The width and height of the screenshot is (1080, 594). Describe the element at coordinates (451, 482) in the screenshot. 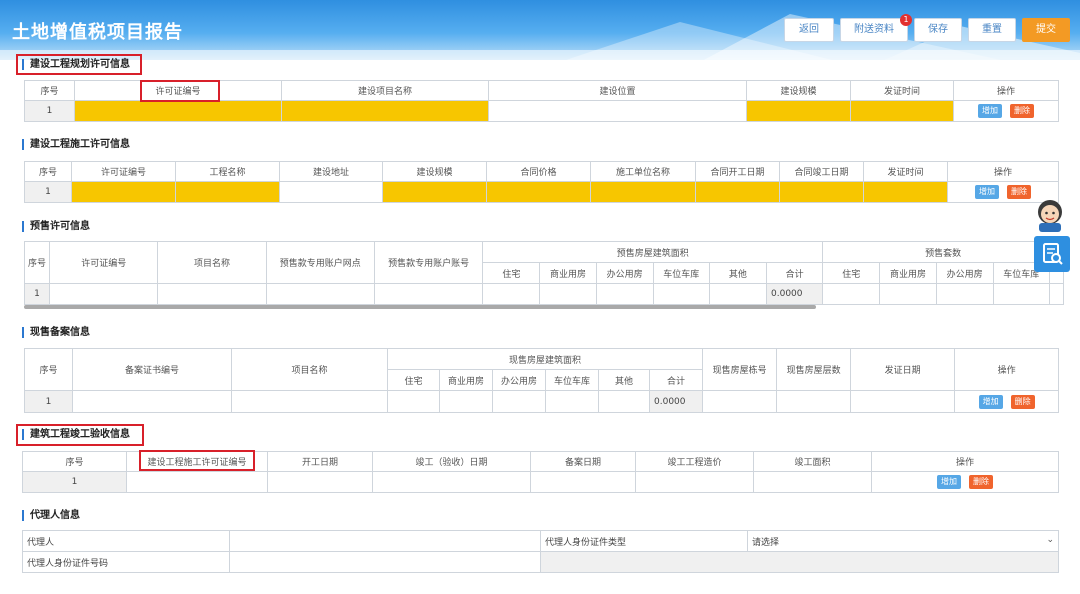

I see `completion-date-input` at that location.